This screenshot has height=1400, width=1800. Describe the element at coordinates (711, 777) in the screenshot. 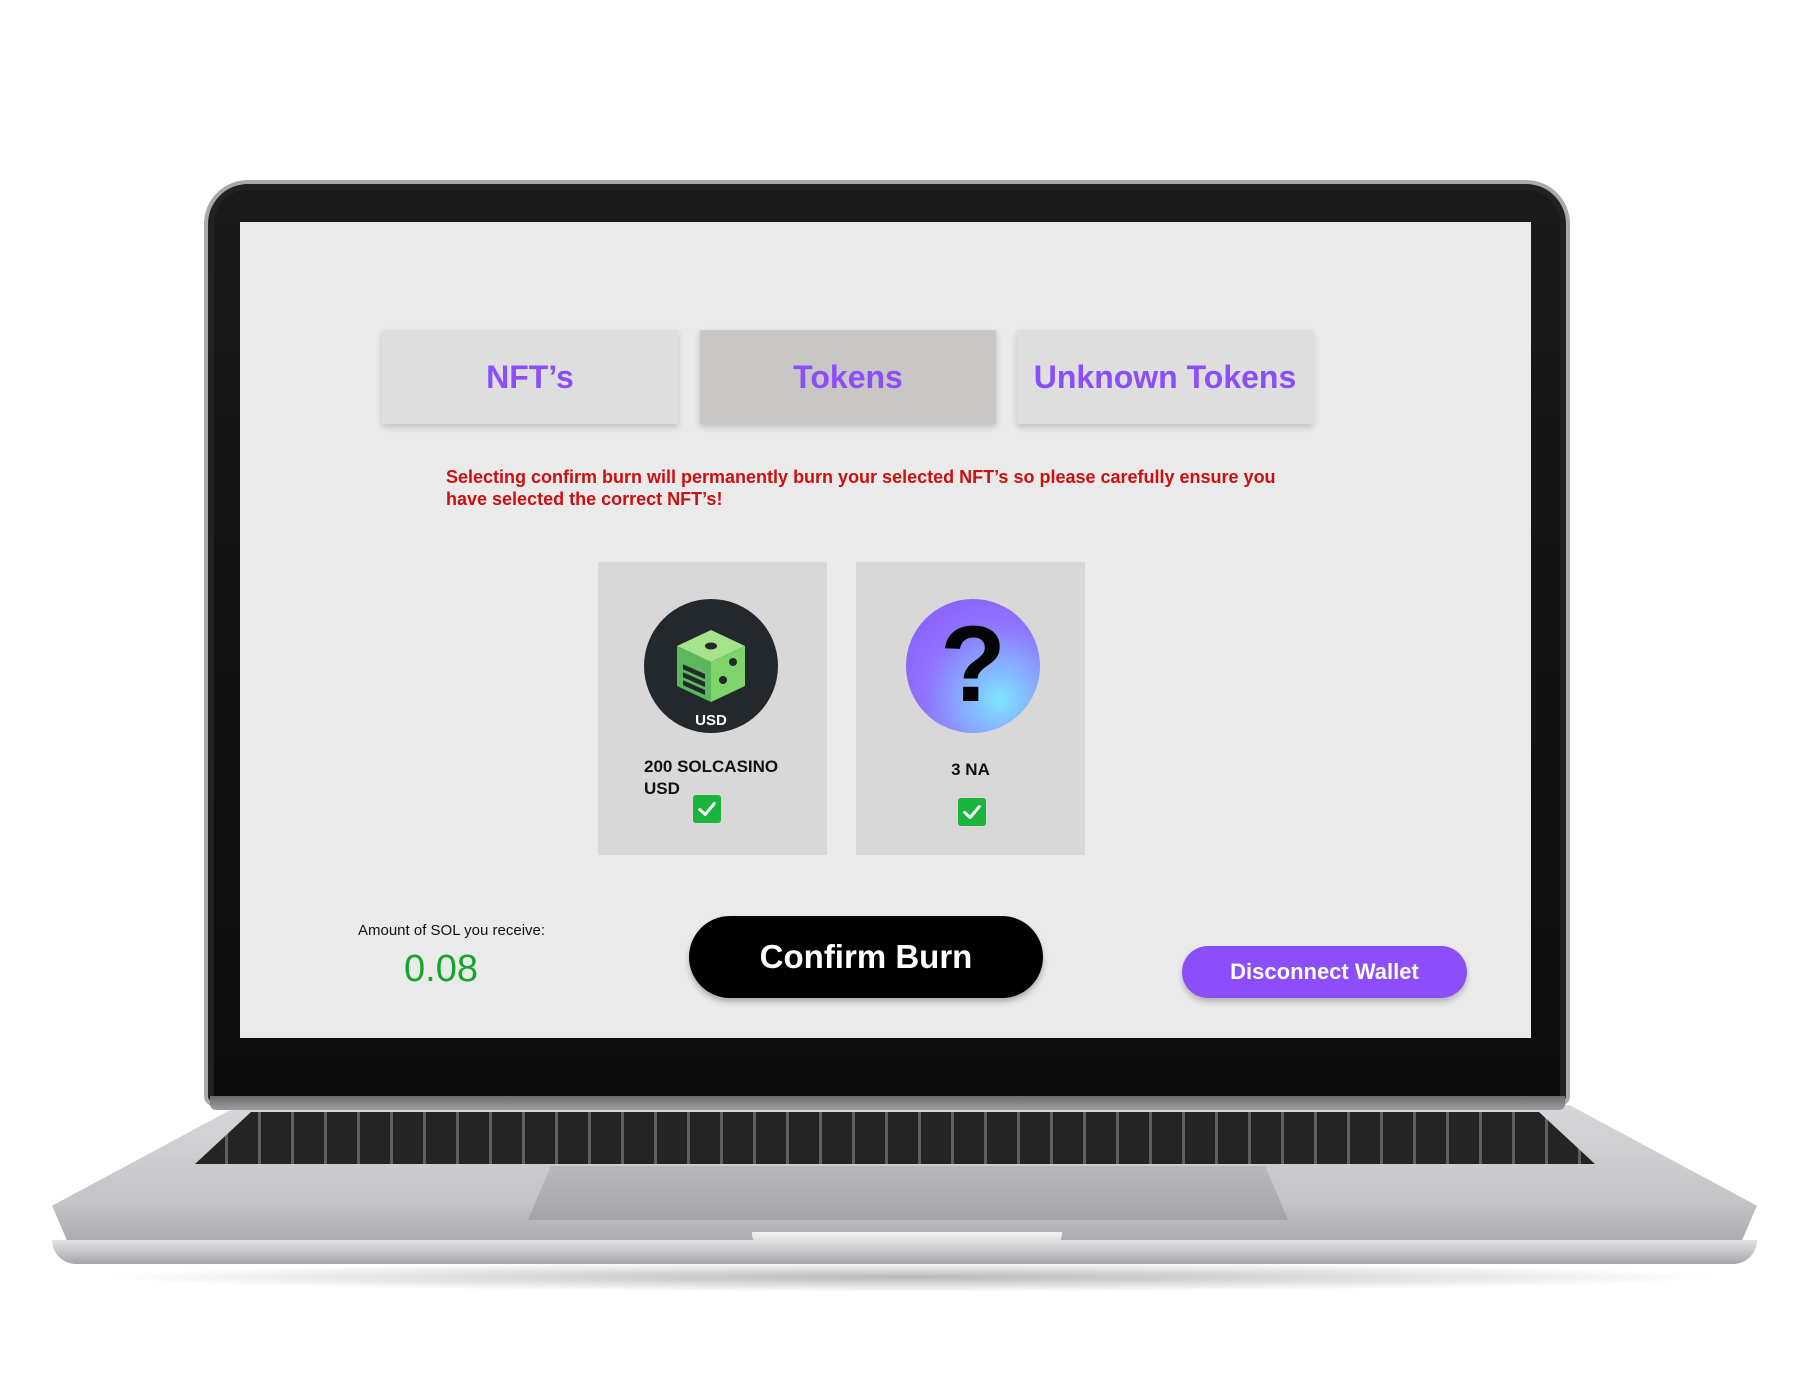

I see `token-name: 200 SOLCASINO USD` at that location.